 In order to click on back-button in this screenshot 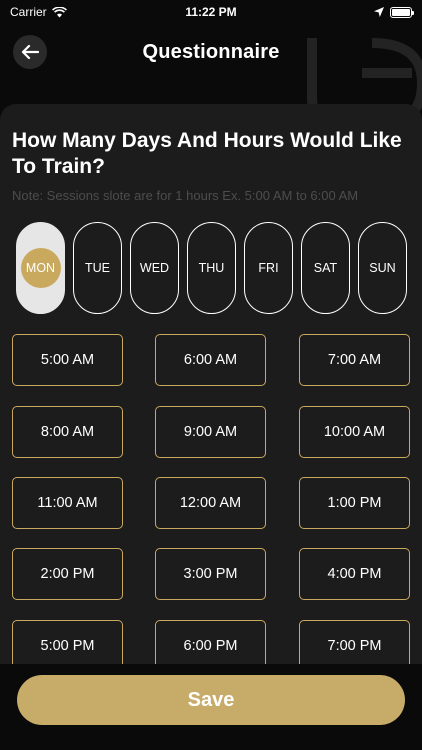, I will do `click(30, 52)`.